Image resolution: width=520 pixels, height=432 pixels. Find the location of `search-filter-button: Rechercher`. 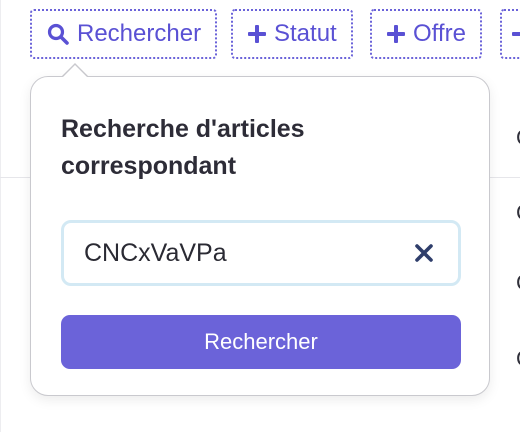

search-filter-button: Rechercher is located at coordinates (124, 34).